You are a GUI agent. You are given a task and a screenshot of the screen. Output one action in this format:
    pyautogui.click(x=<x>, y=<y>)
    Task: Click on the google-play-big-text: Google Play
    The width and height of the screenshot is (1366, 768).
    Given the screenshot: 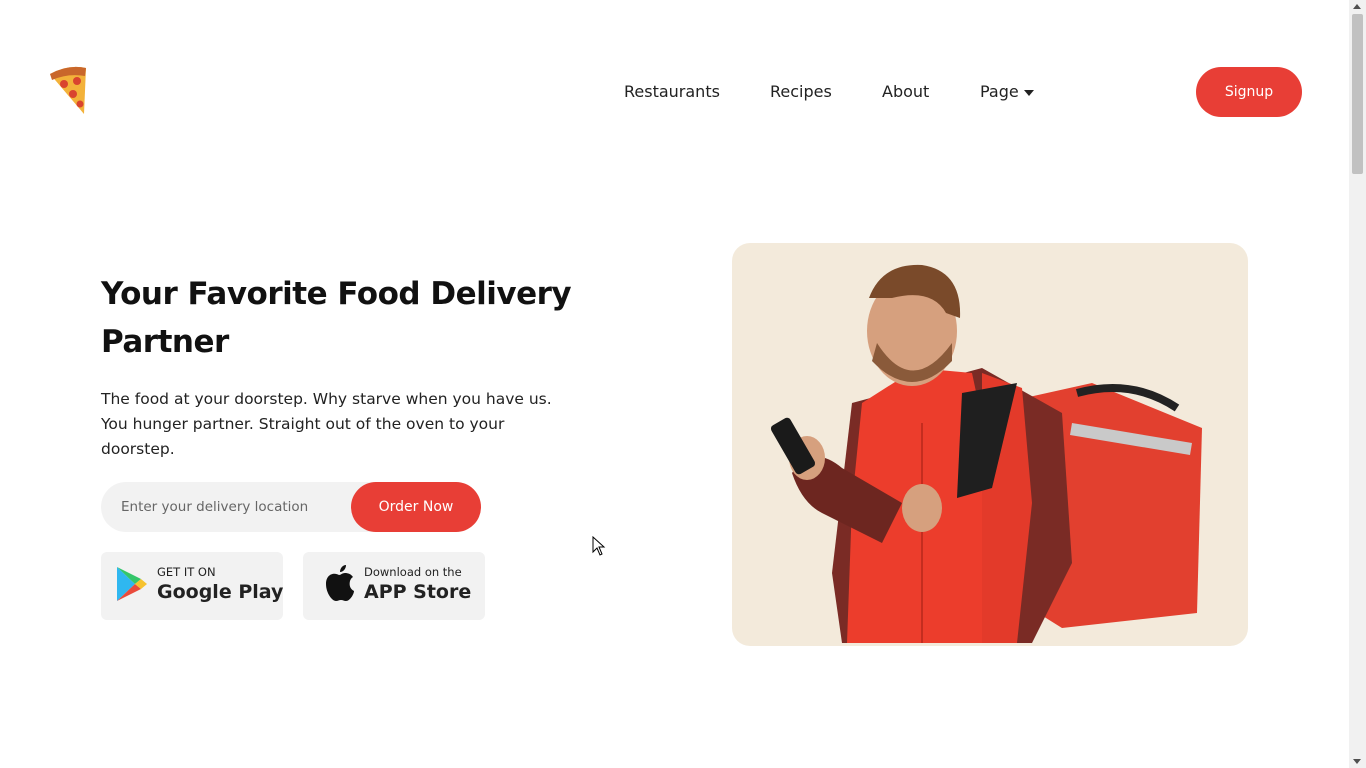 What is the action you would take?
    pyautogui.click(x=220, y=592)
    